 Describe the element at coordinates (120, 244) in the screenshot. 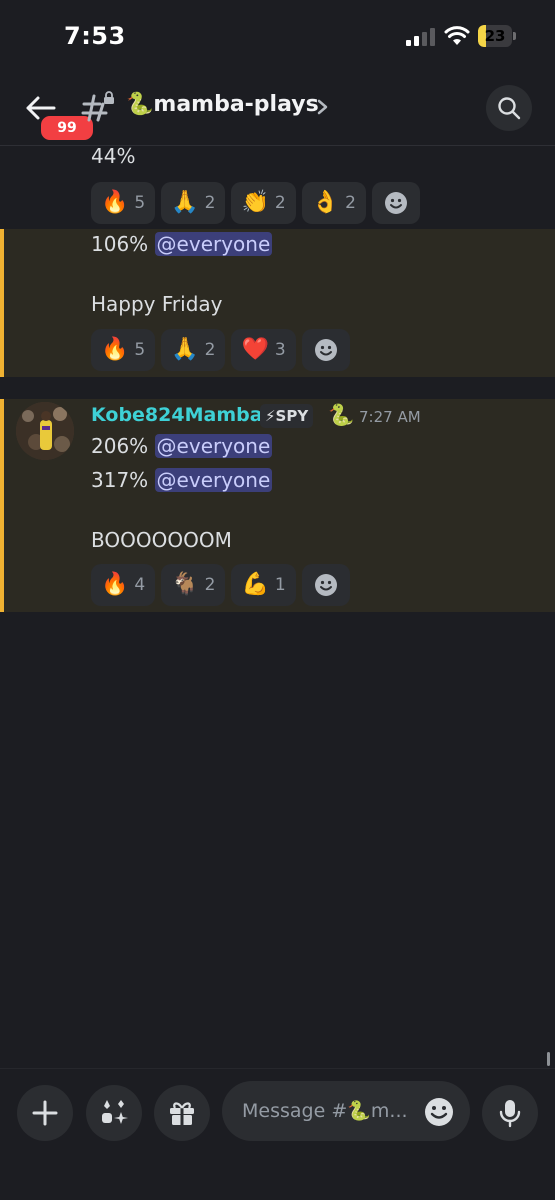

I see `message-text: 106%` at that location.